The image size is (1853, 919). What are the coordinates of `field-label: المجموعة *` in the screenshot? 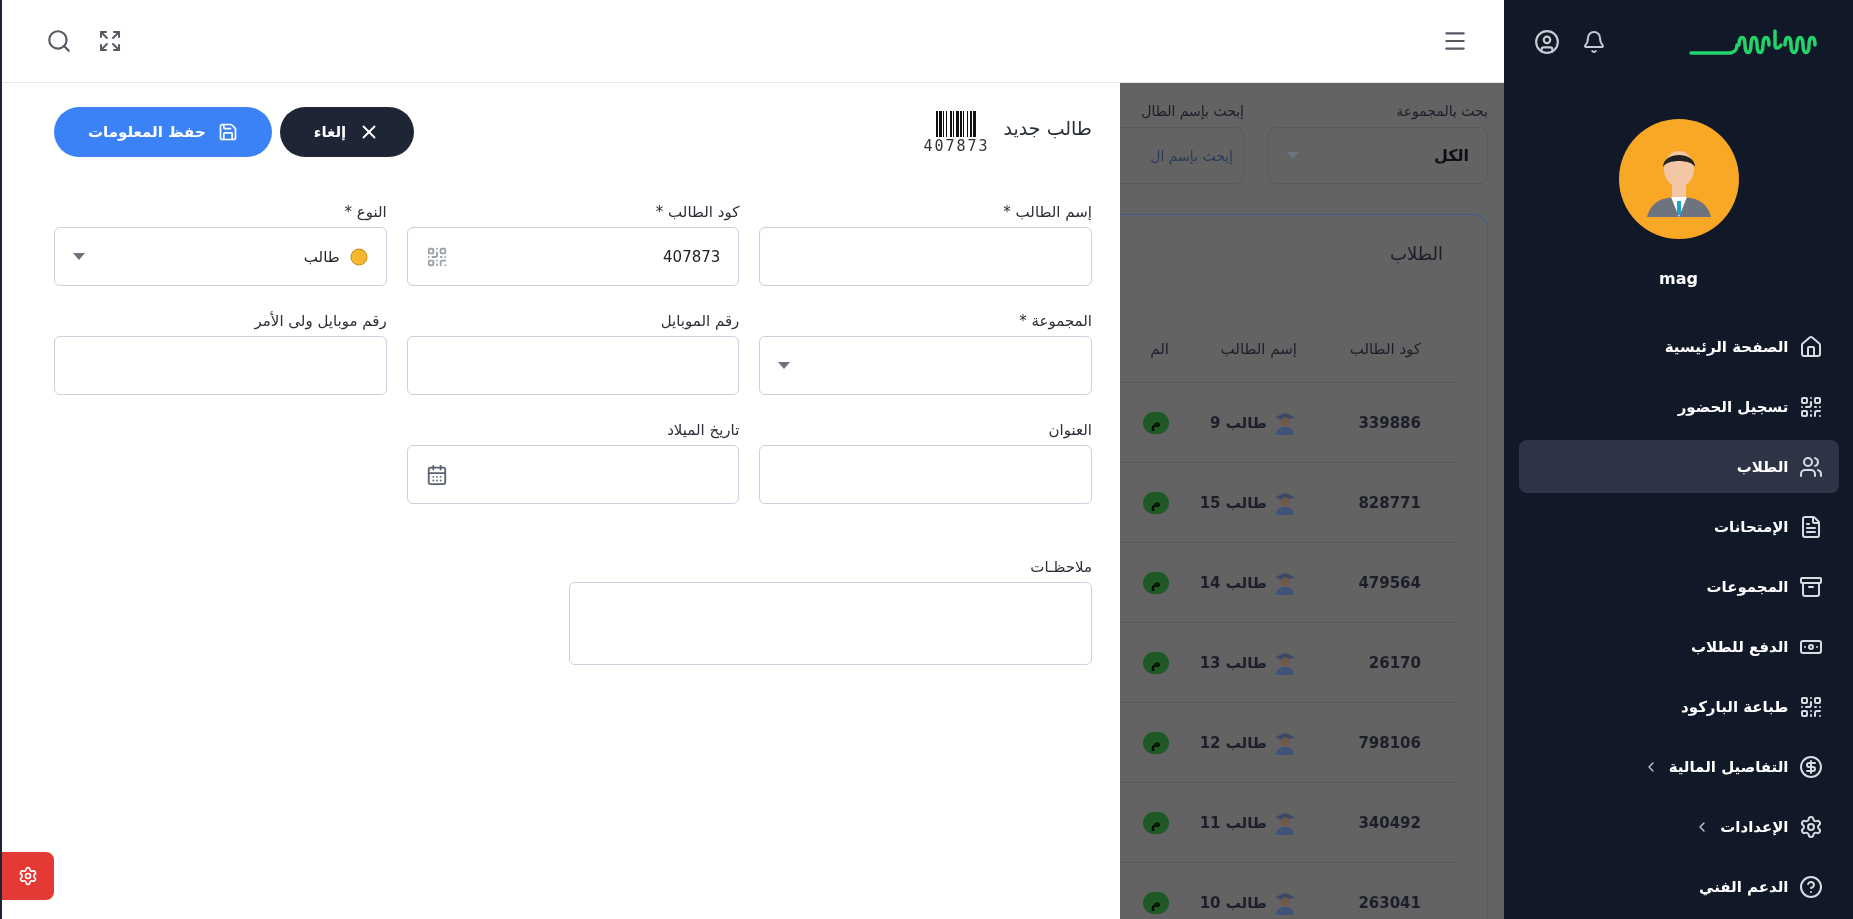 It's located at (1055, 321).